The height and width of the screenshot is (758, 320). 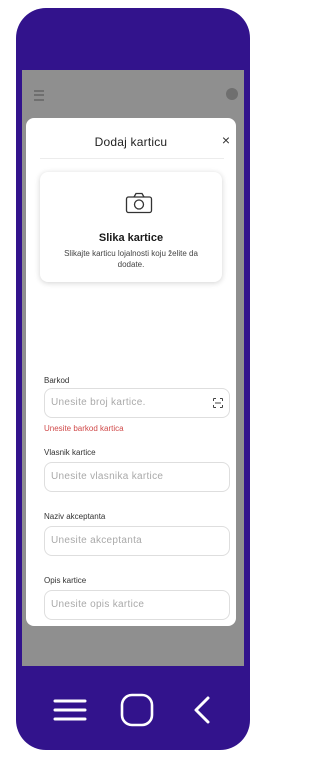 What do you see at coordinates (65, 580) in the screenshot?
I see `description-label: Opis kartice` at bounding box center [65, 580].